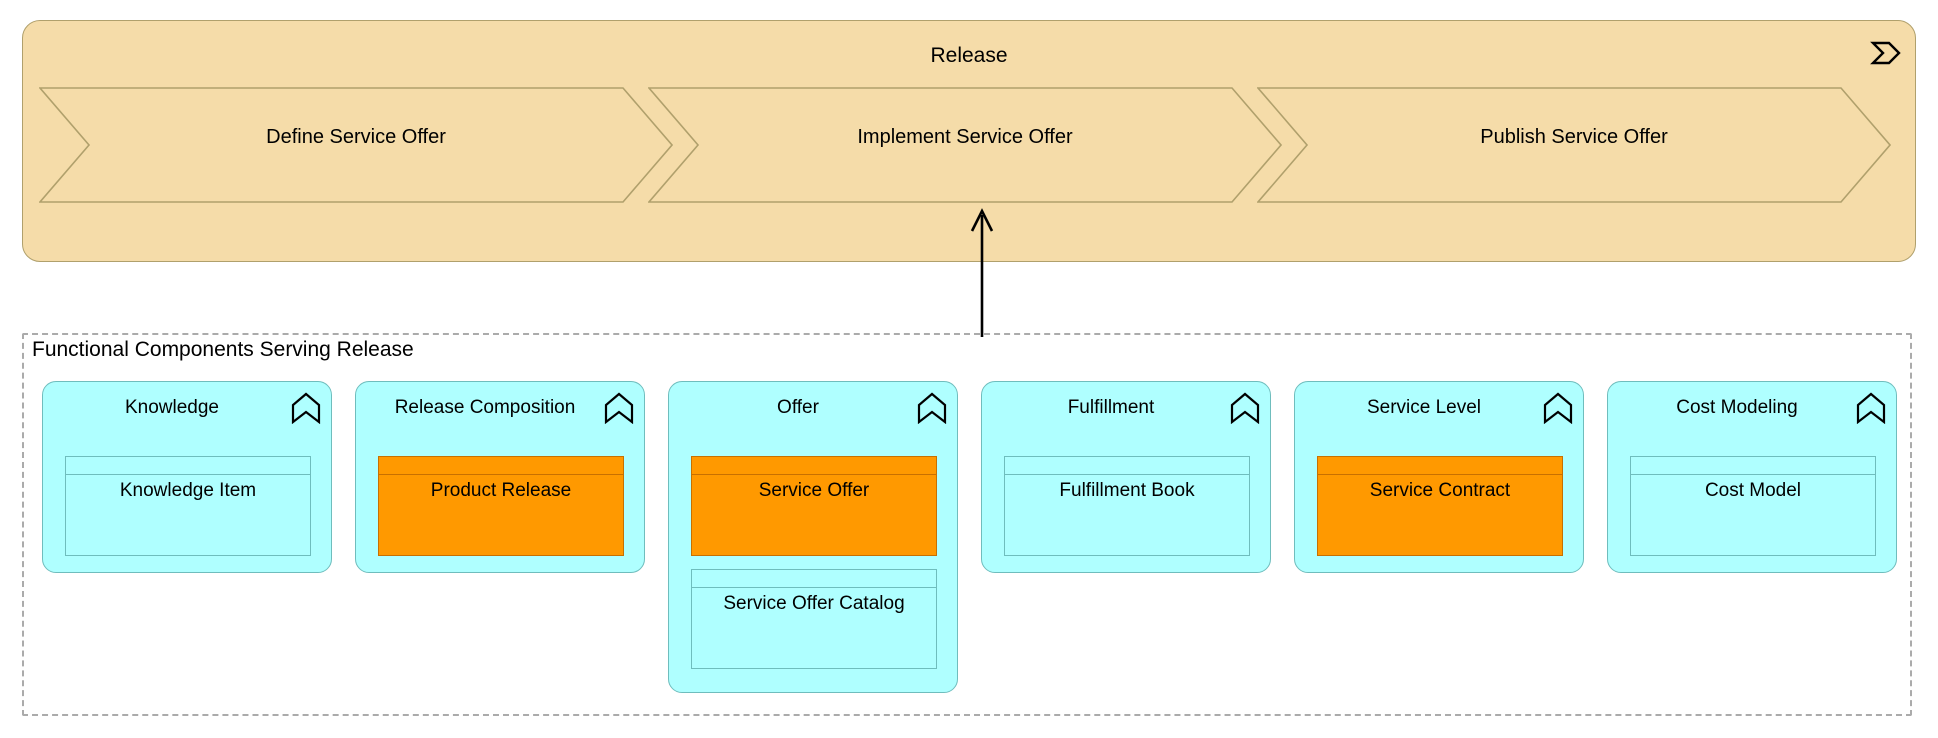 This screenshot has width=1938, height=738. I want to click on component-fulfillment: Fulfillment Fulfillment Book, so click(1126, 477).